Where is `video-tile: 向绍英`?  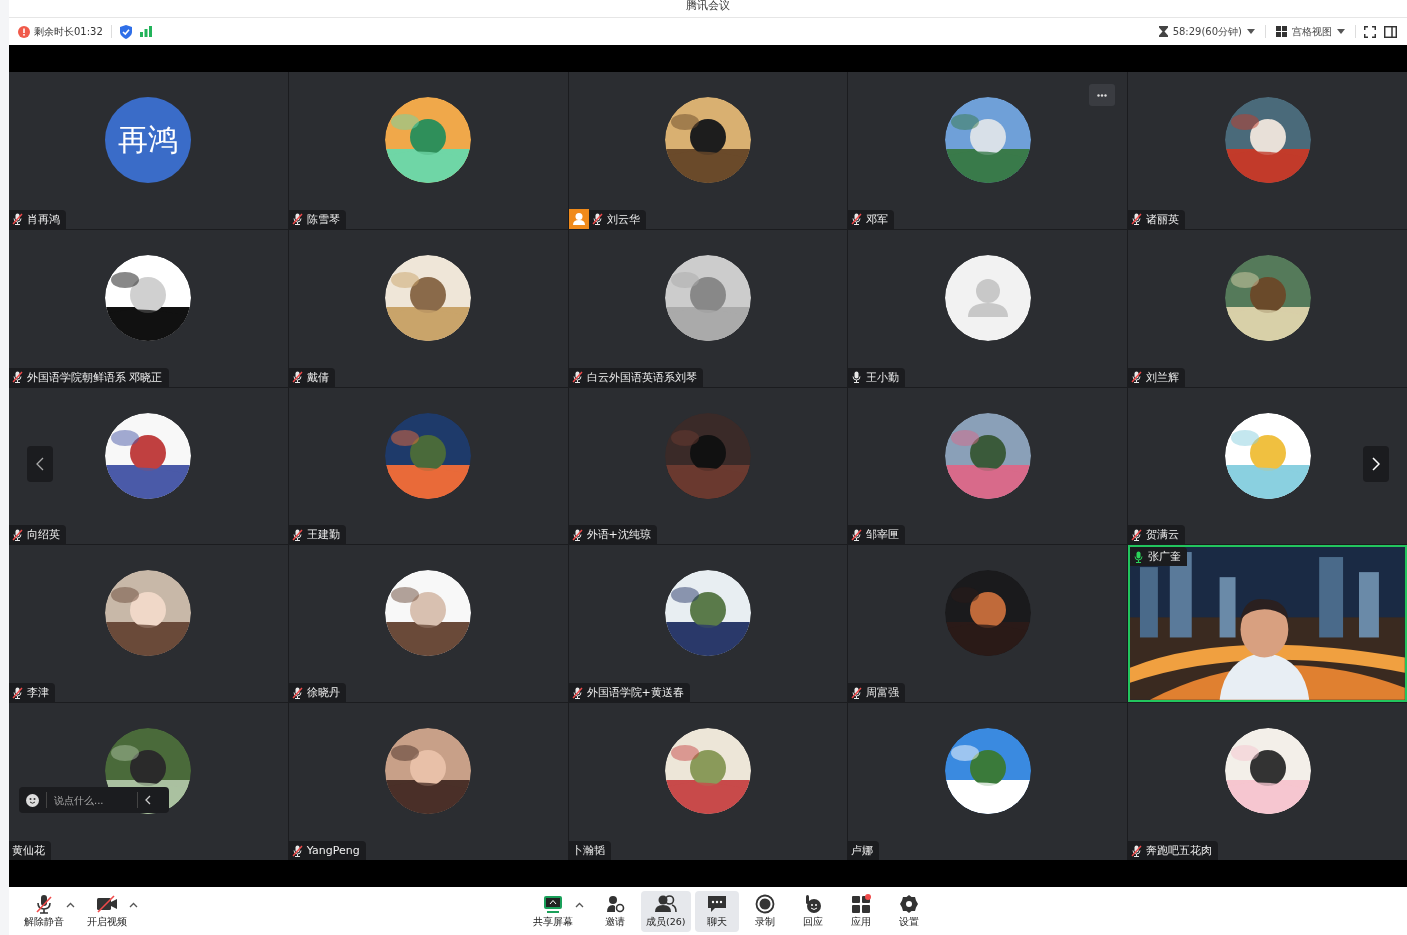 video-tile: 向绍英 is located at coordinates (148, 466).